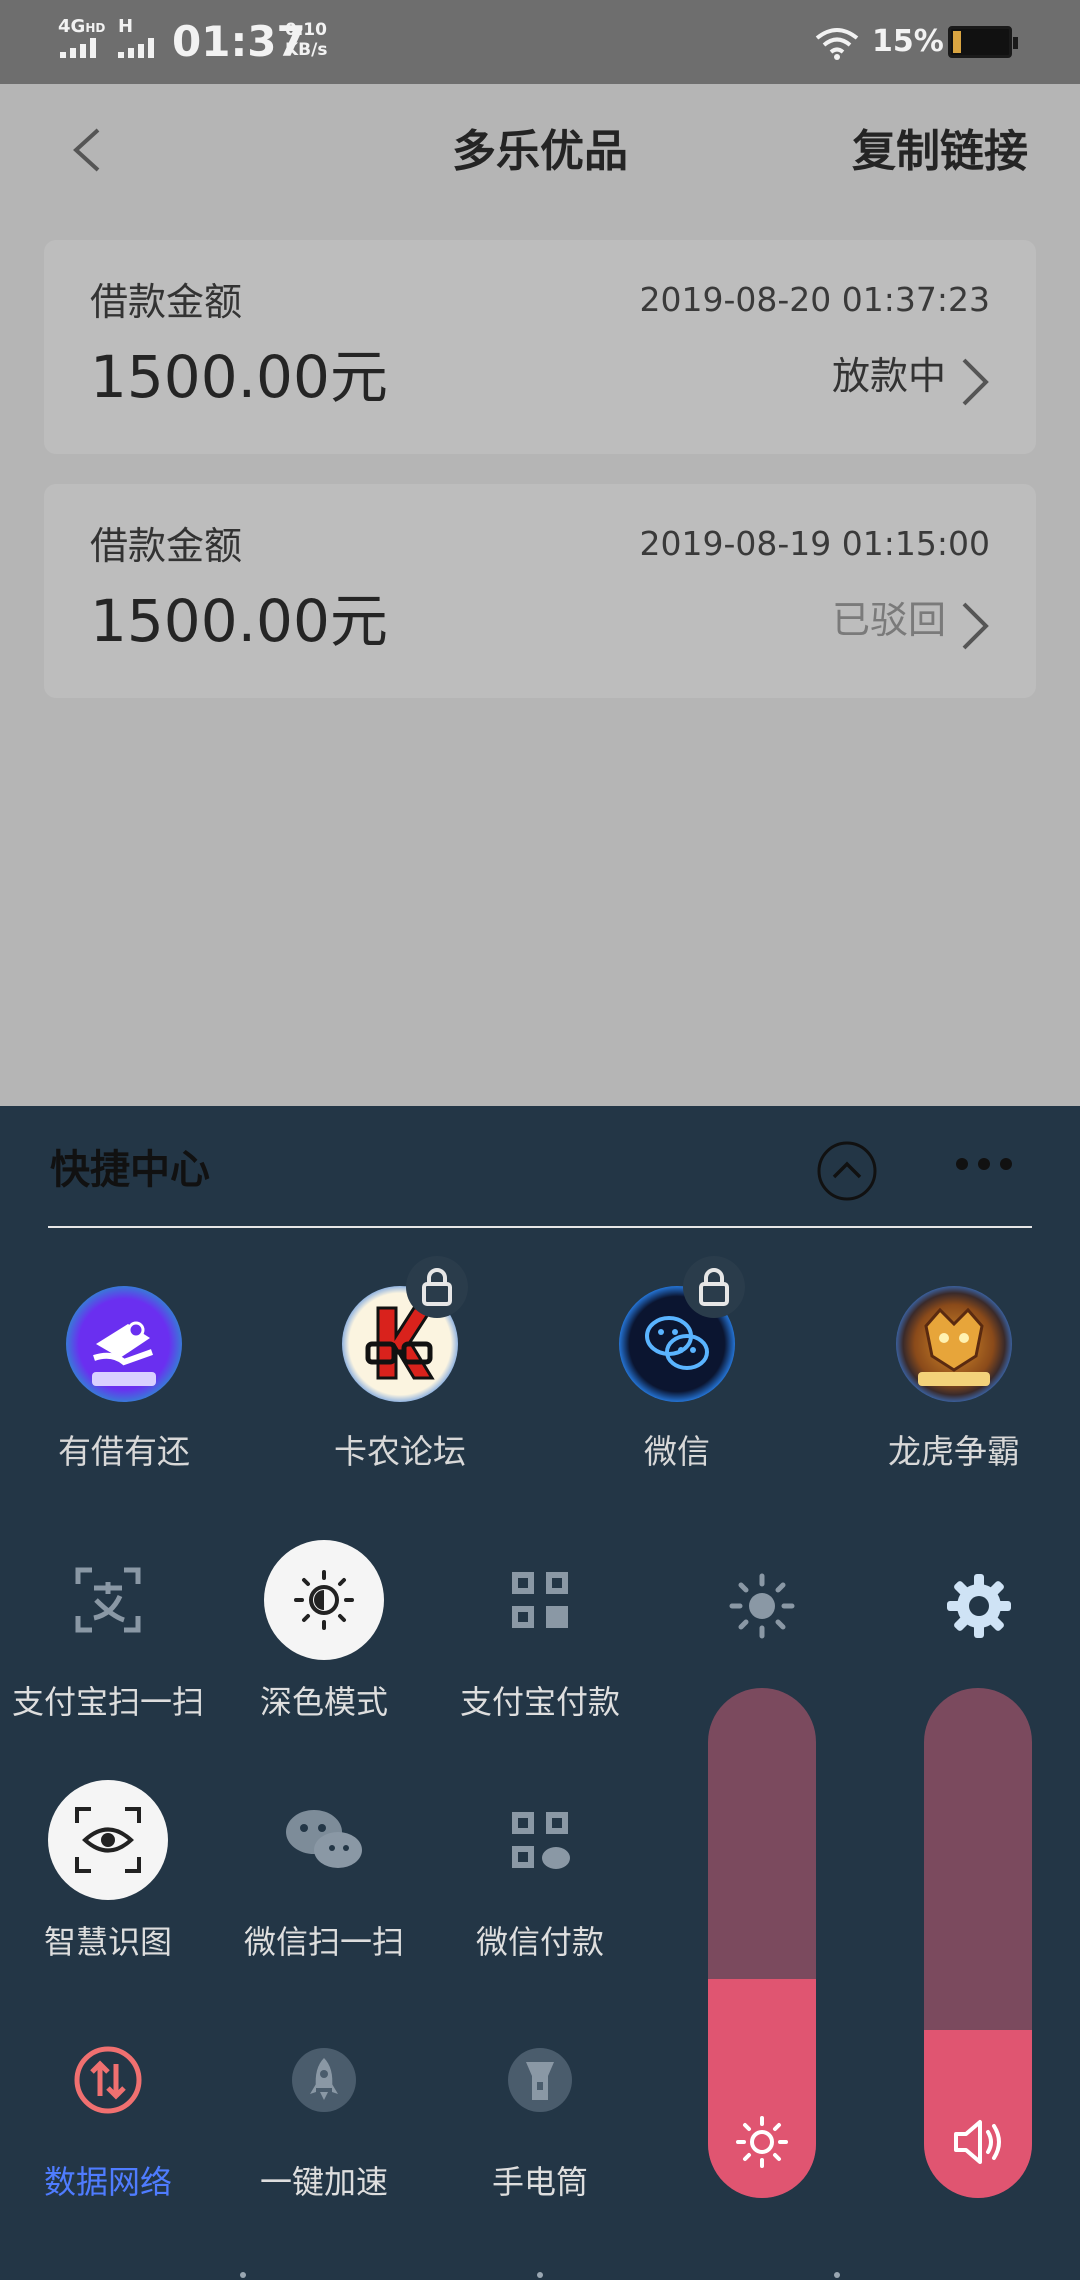 The height and width of the screenshot is (2280, 1080). What do you see at coordinates (323, 1702) in the screenshot?
I see `toggle-label: 深色模式` at bounding box center [323, 1702].